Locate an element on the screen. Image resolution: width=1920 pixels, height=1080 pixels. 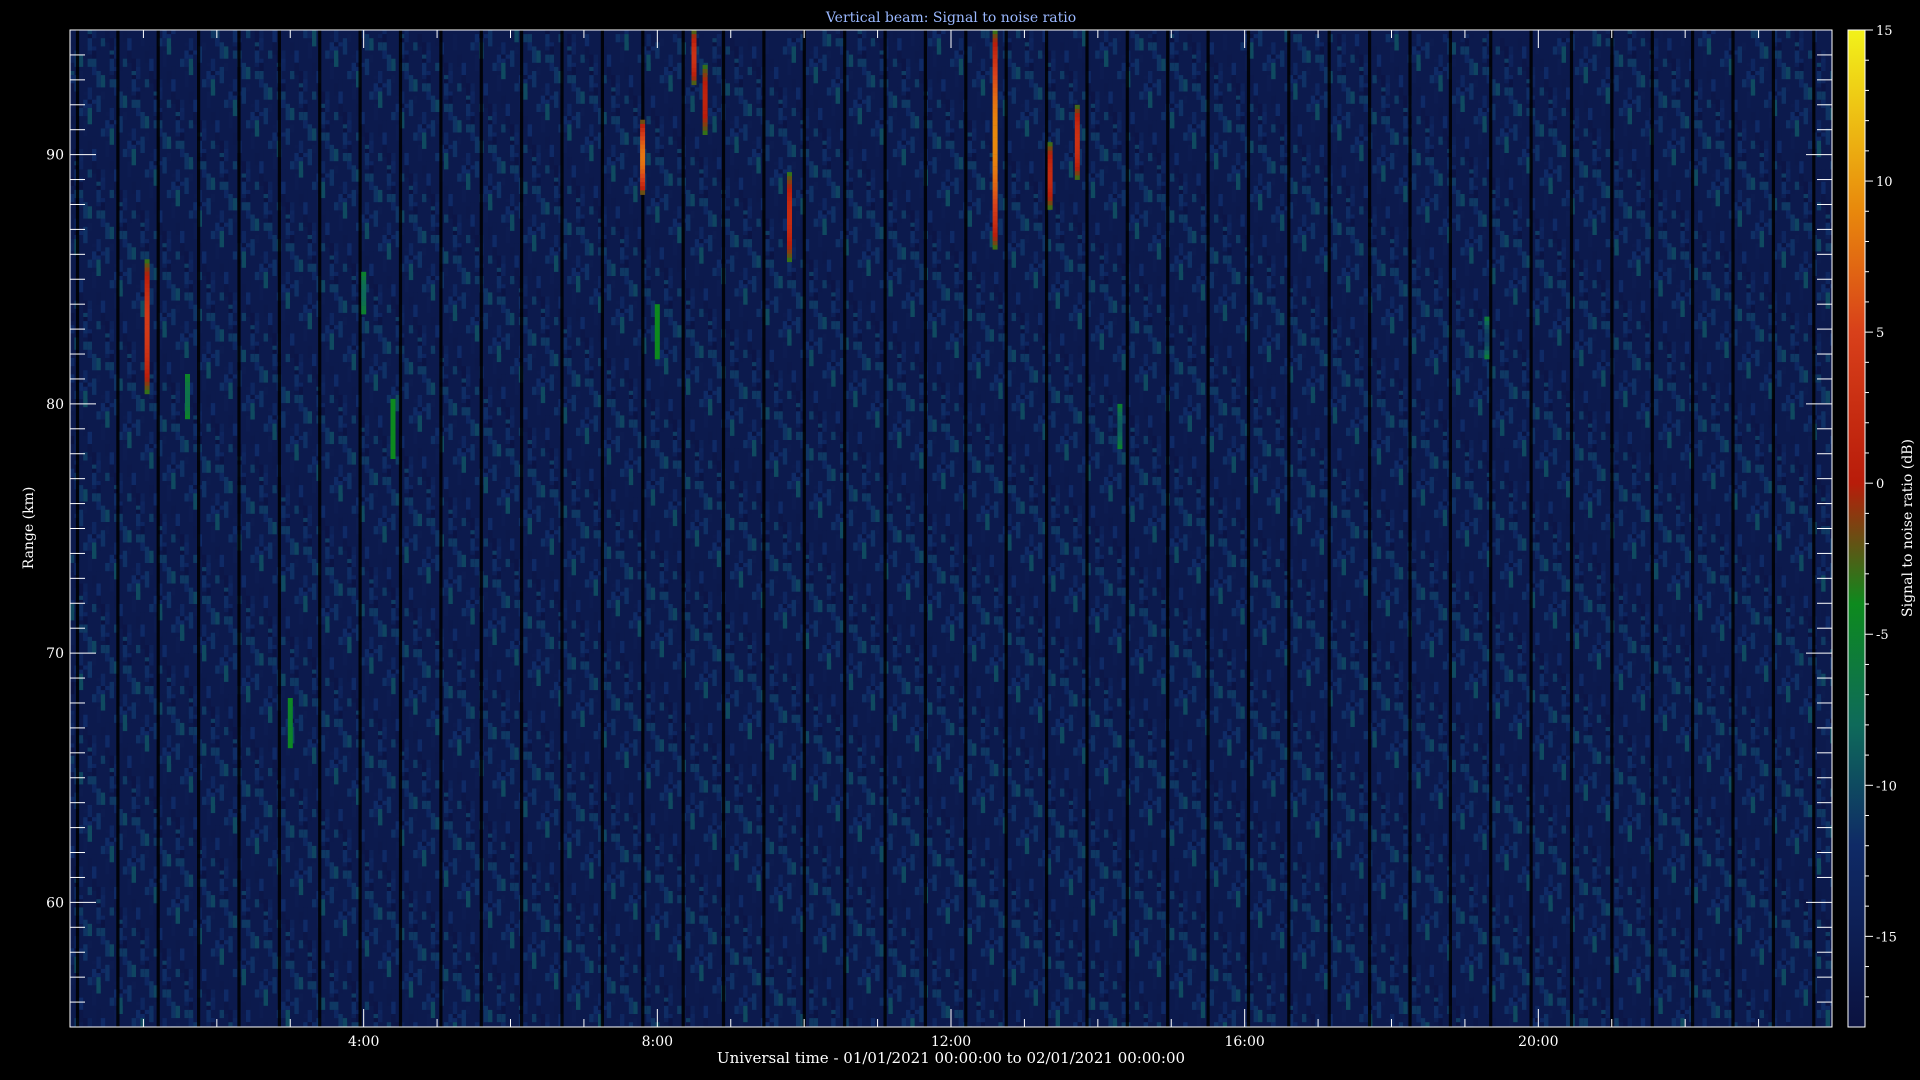
y-tick-label: 80 is located at coordinates (55, 405).